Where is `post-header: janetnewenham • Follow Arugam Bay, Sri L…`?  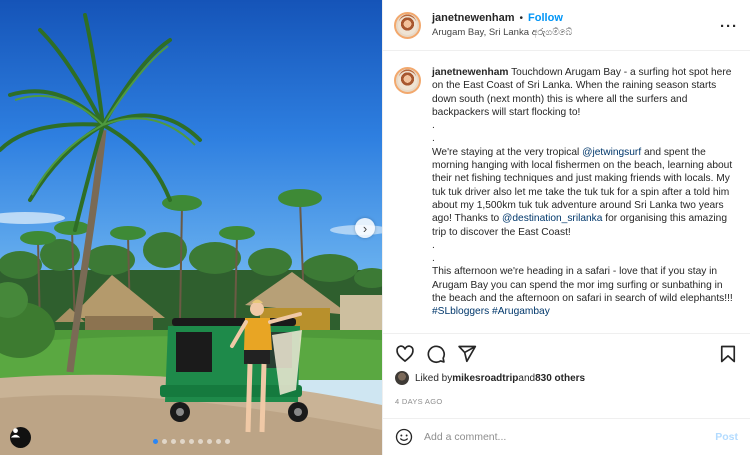
post-header: janetnewenham • Follow Arugam Bay, Sri L… is located at coordinates (566, 25).